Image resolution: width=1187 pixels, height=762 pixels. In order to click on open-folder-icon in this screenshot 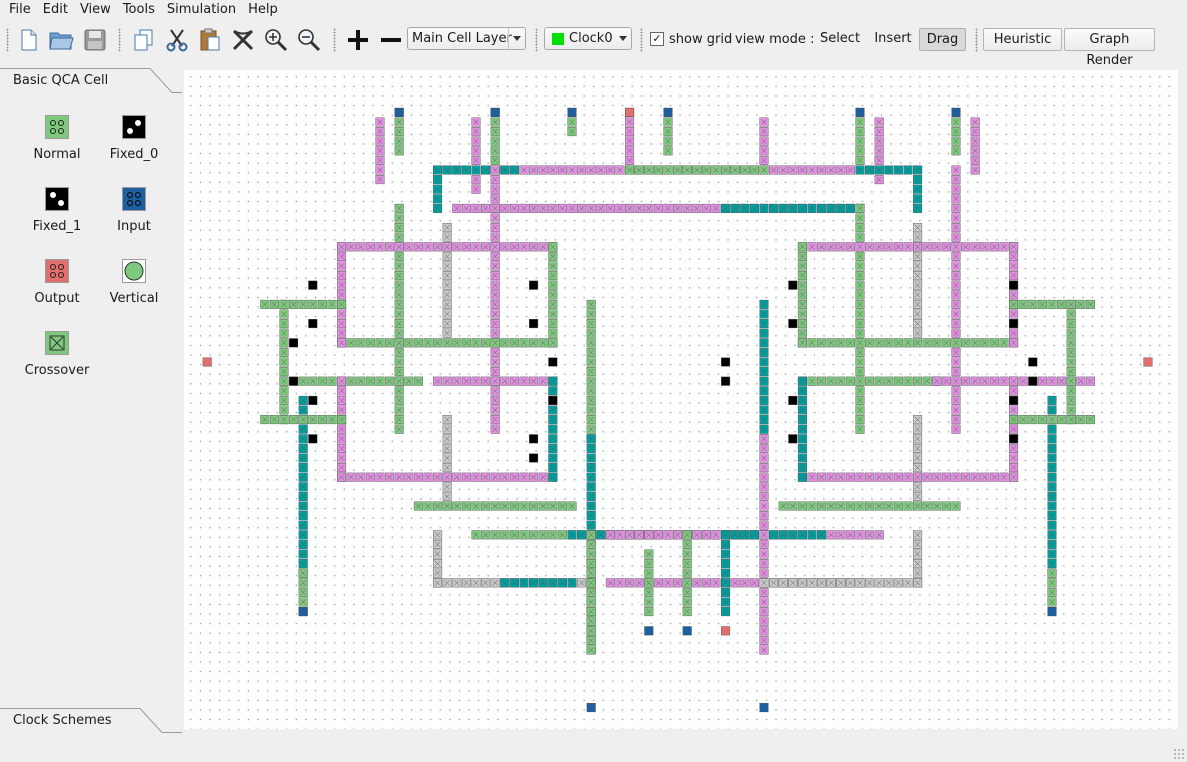, I will do `click(61, 40)`.